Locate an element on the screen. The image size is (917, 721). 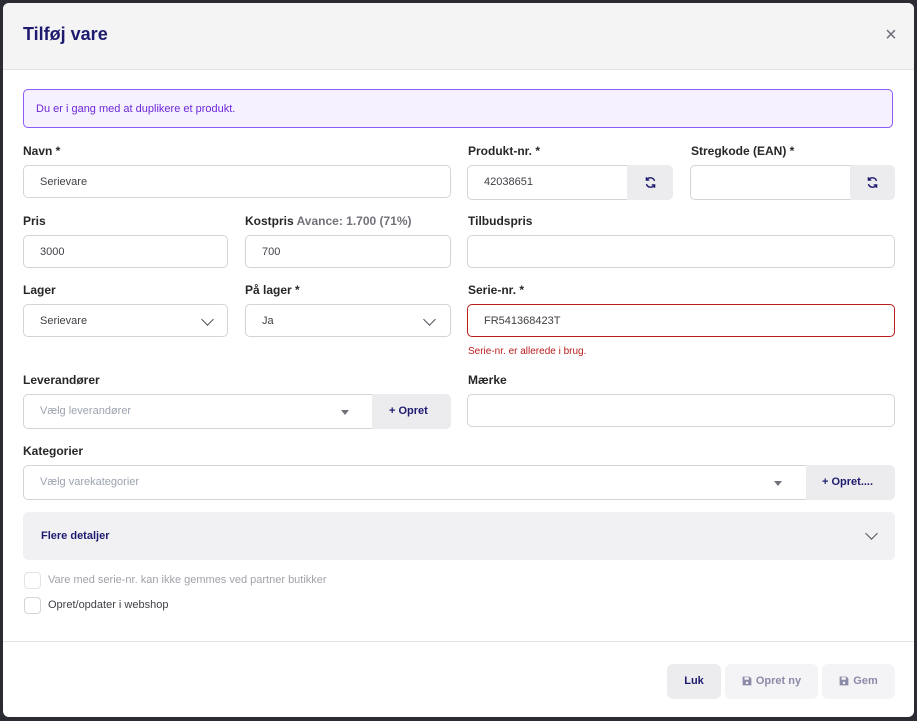
barcode-label: Stregkode (EAN) * is located at coordinates (743, 151).